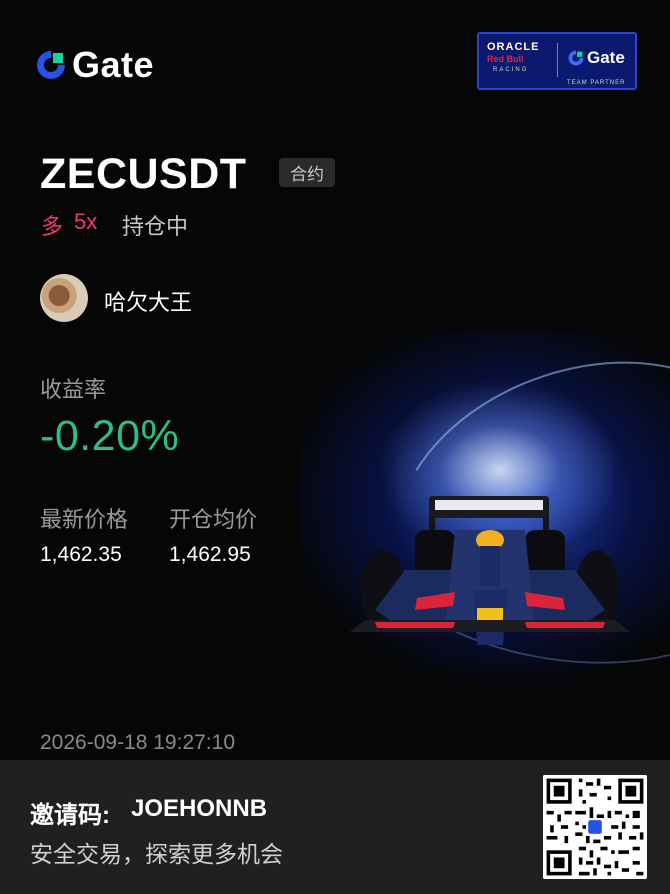 The image size is (670, 894). Describe the element at coordinates (596, 83) in the screenshot. I see `partner-team-text: TEAM PARTNER` at that location.